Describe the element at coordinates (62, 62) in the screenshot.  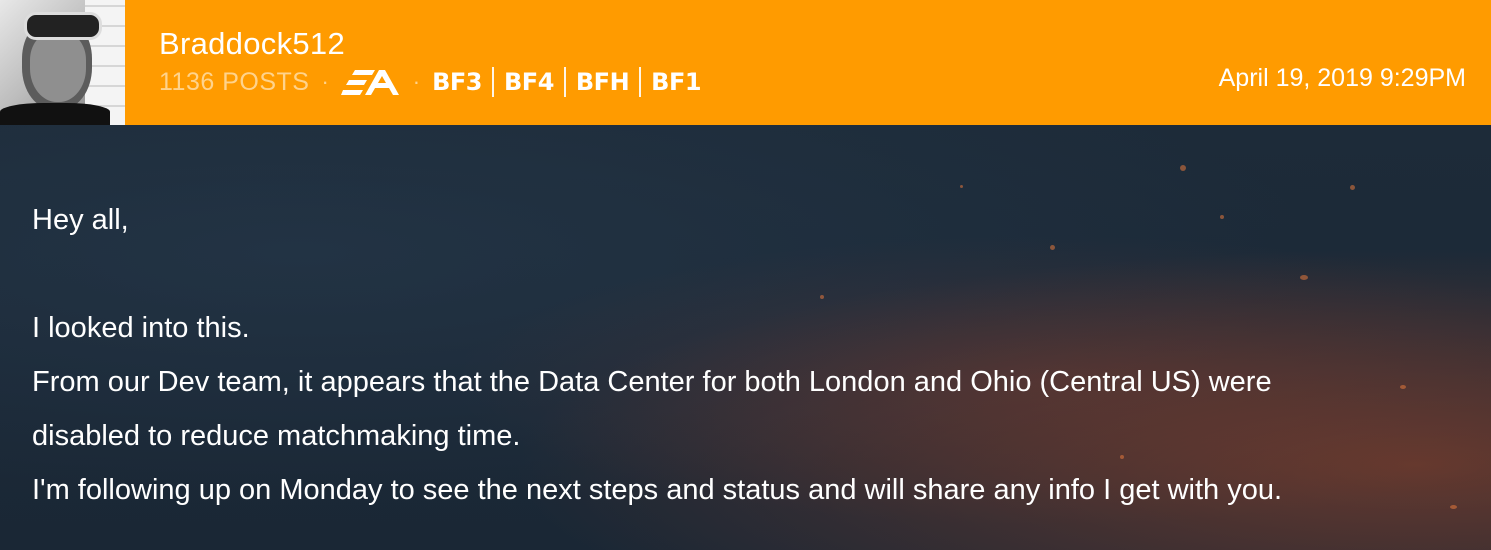
I see `avatar` at that location.